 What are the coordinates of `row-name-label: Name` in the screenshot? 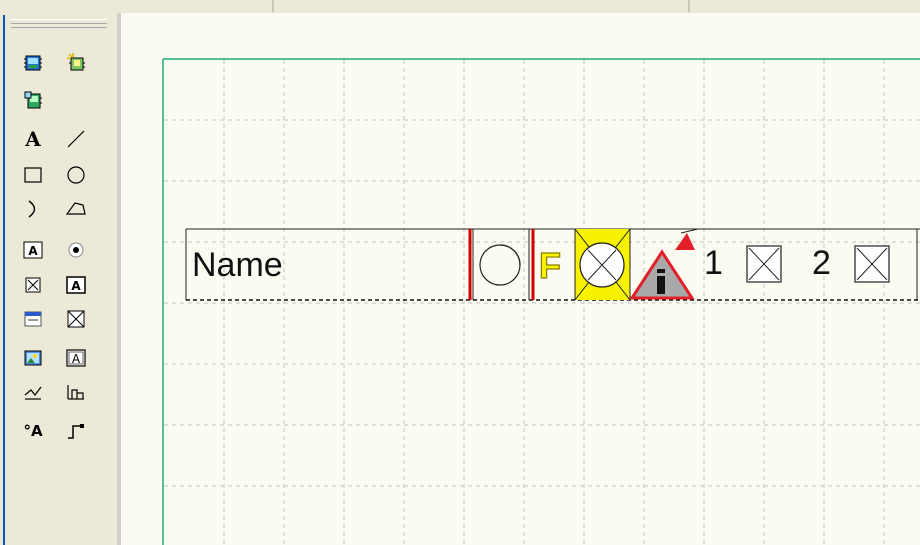 It's located at (237, 265).